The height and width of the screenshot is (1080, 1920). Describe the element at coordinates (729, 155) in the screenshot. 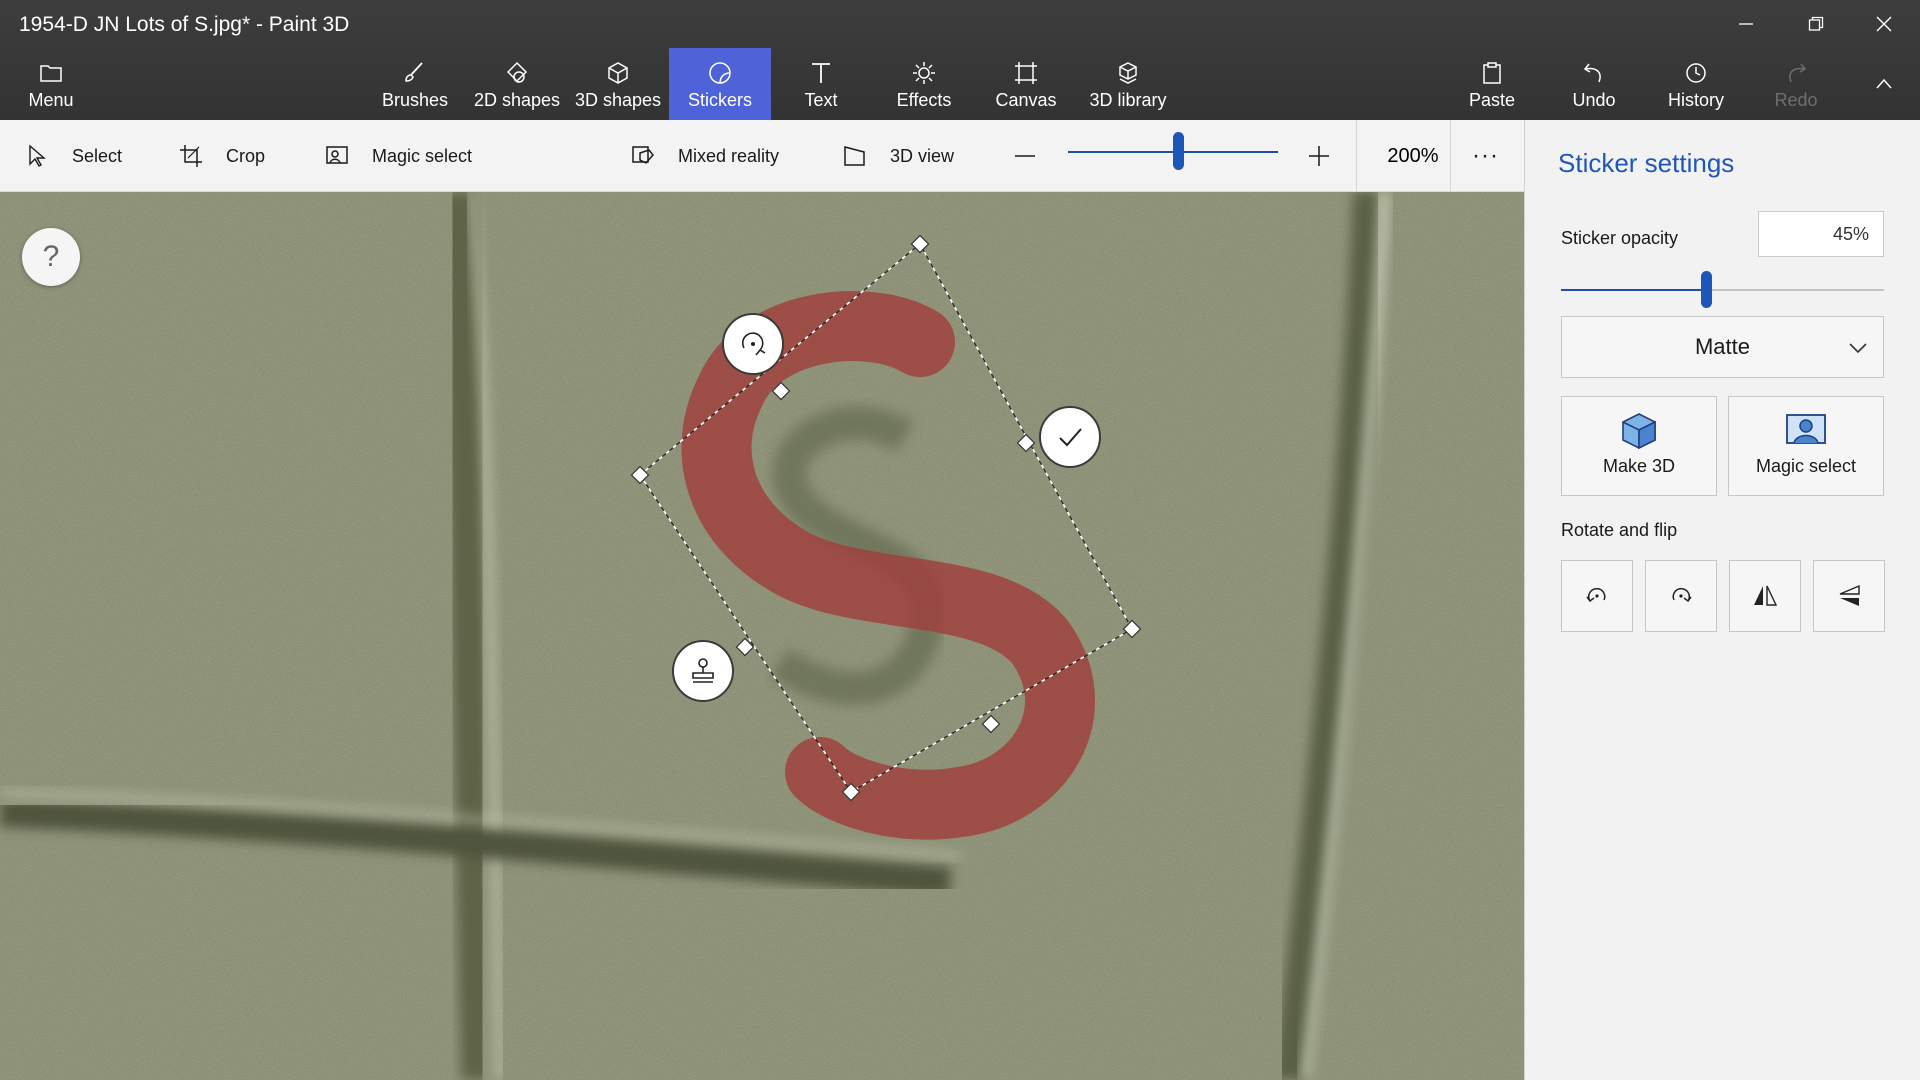

I see `mixed-reality-label: Mixed reality` at that location.